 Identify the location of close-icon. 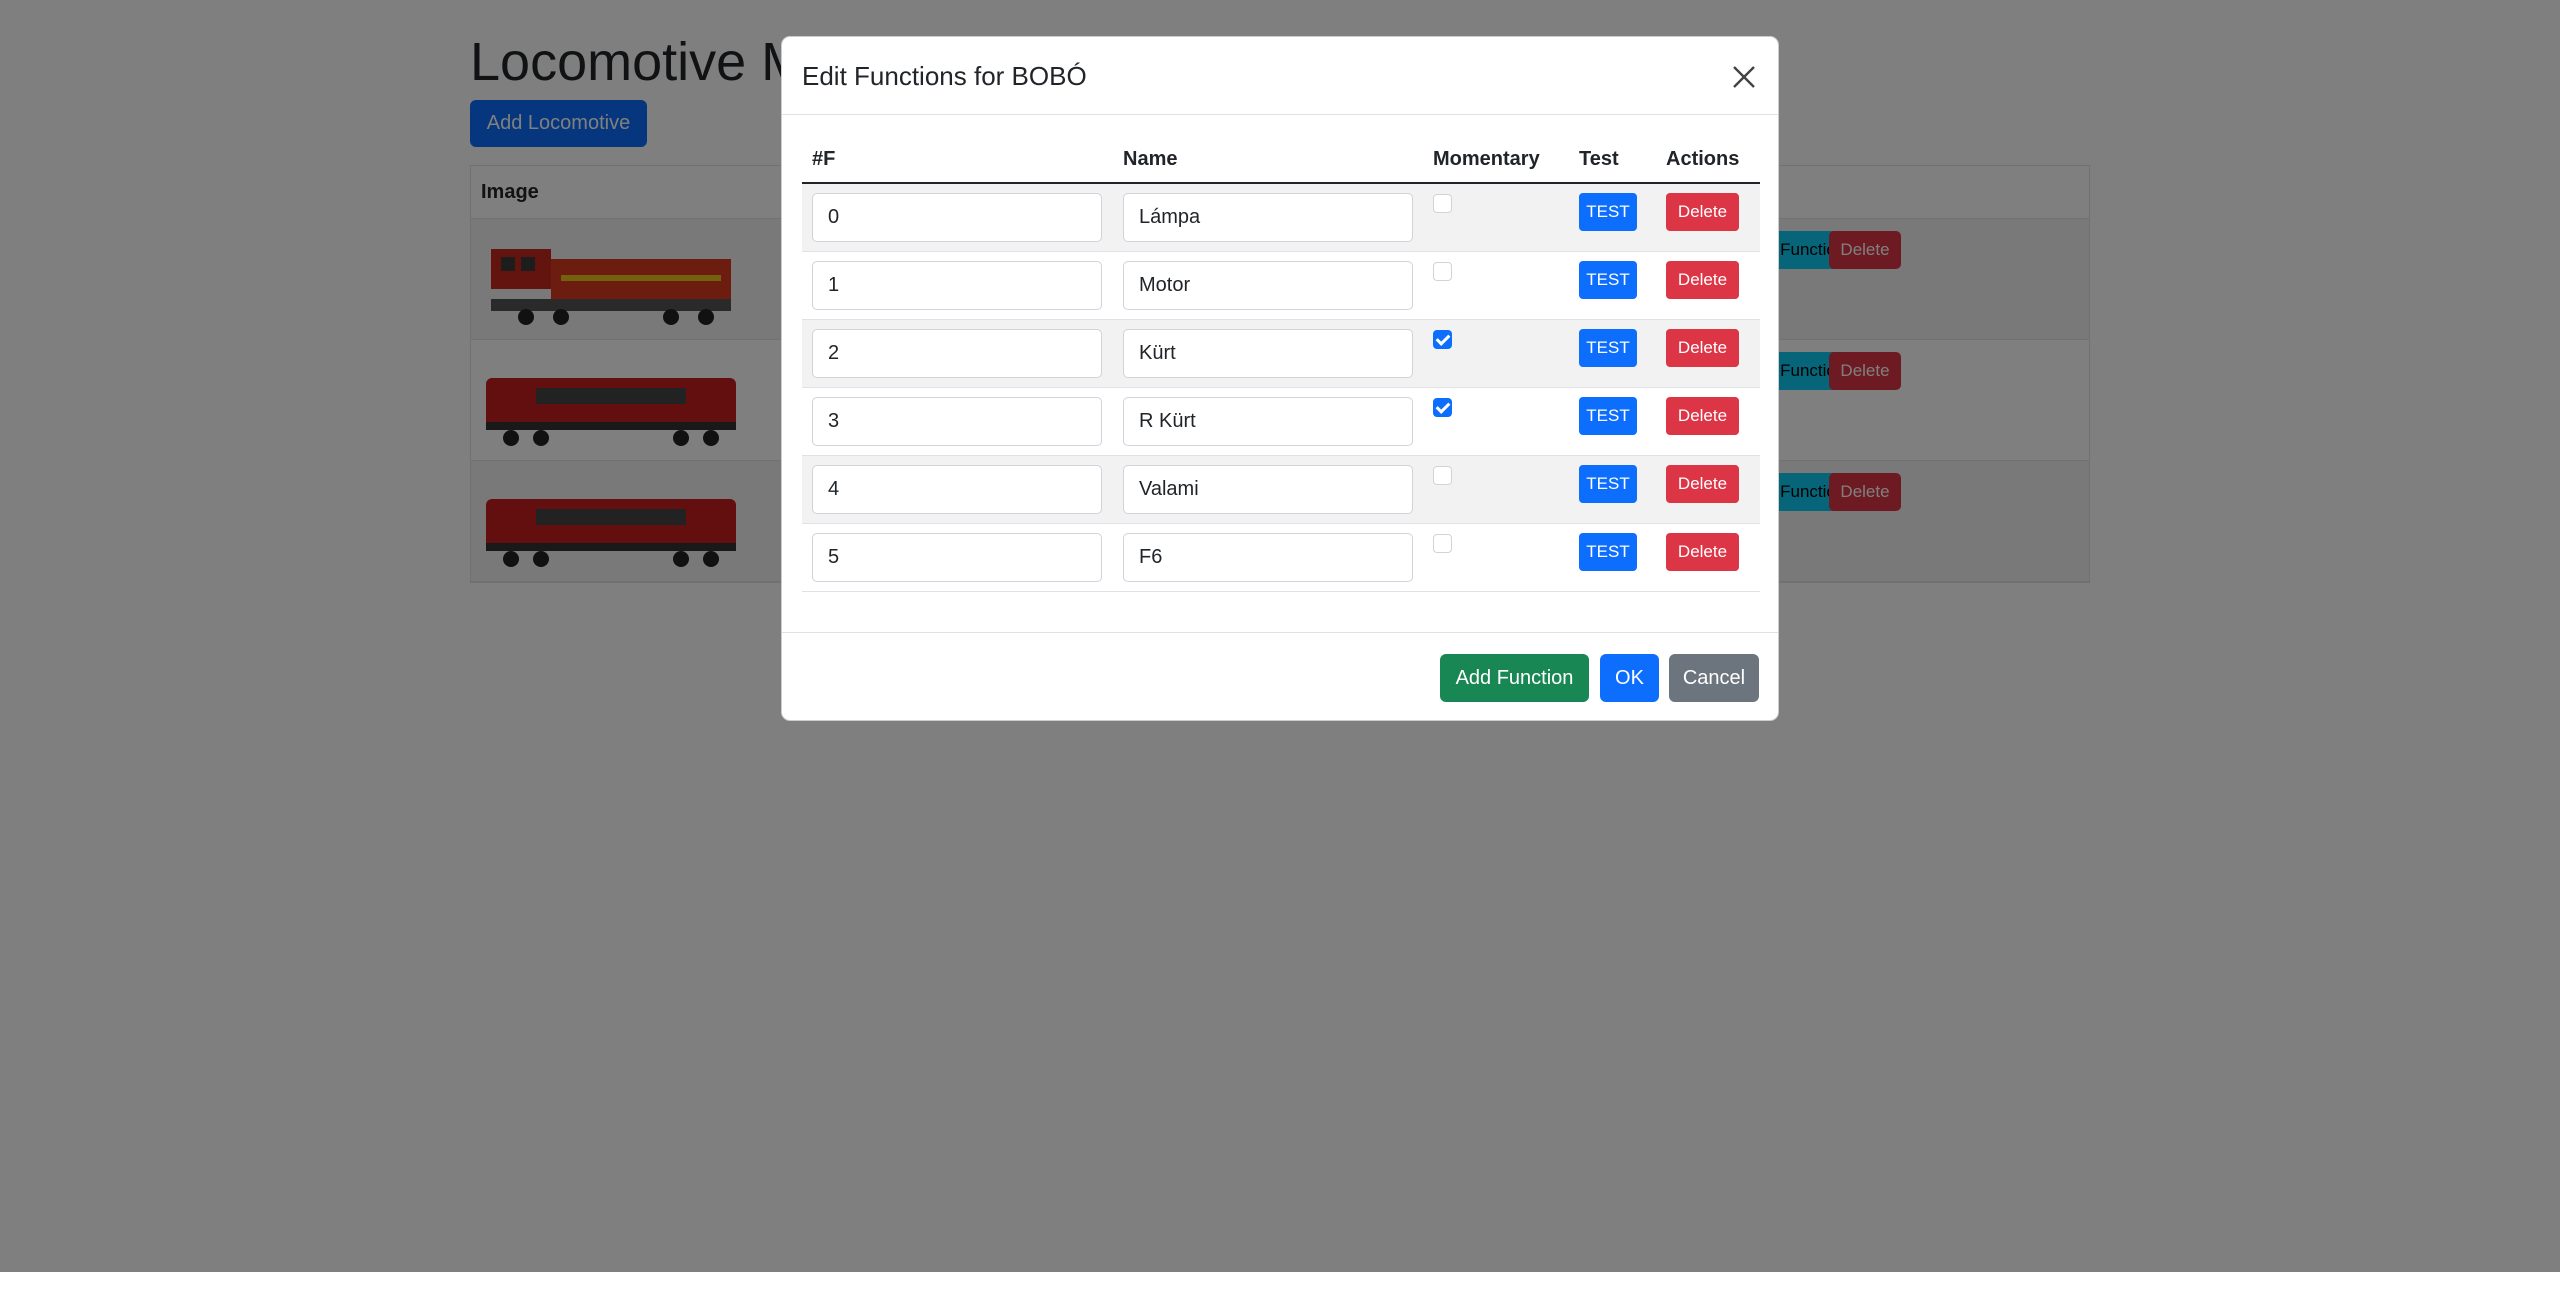
(1744, 77).